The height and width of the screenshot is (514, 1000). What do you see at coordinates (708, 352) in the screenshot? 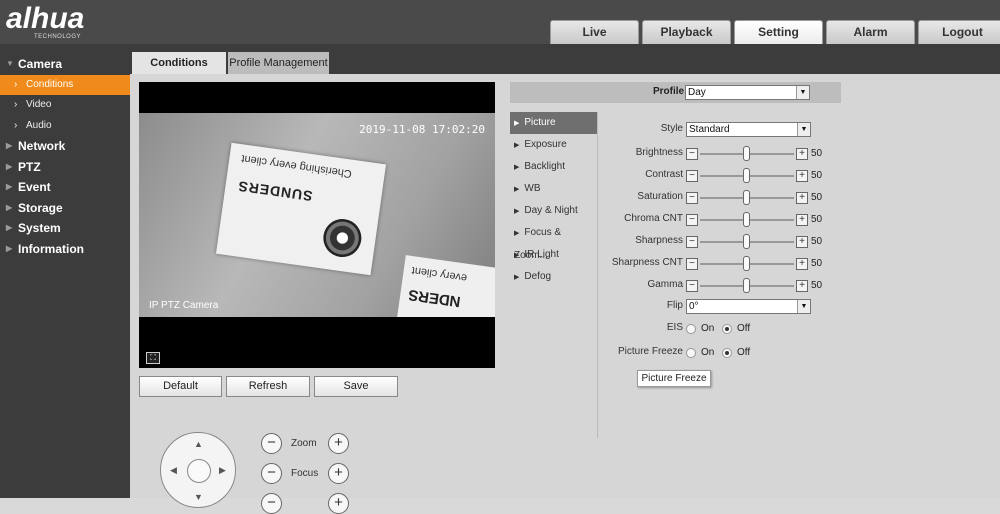
I see `radio-label: On` at bounding box center [708, 352].